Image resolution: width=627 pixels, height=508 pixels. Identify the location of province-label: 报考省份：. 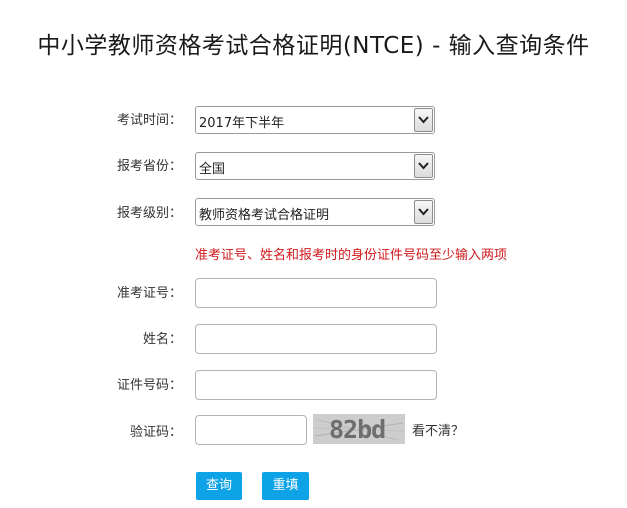
(149, 166).